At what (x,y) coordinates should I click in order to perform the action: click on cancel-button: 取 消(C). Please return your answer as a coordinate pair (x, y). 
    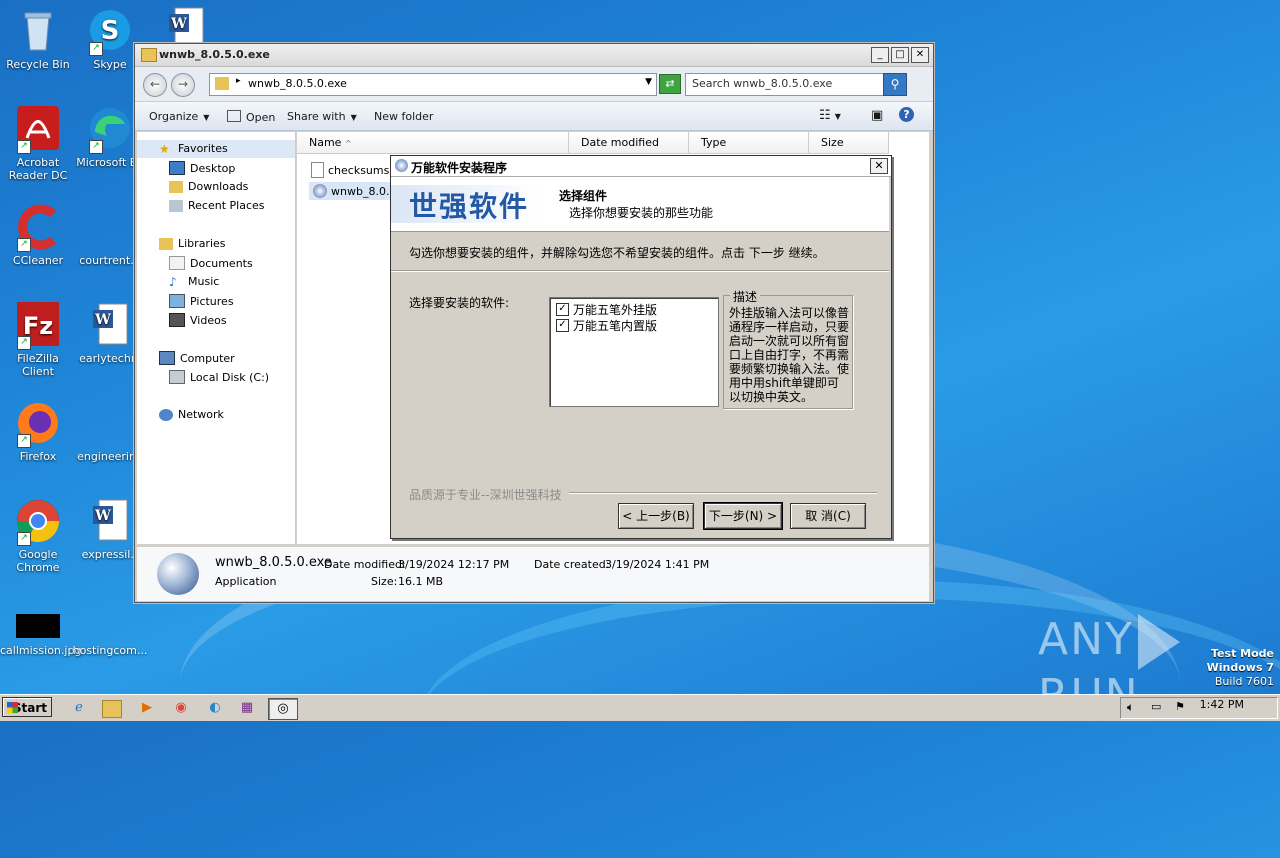
    Looking at the image, I should click on (828, 516).